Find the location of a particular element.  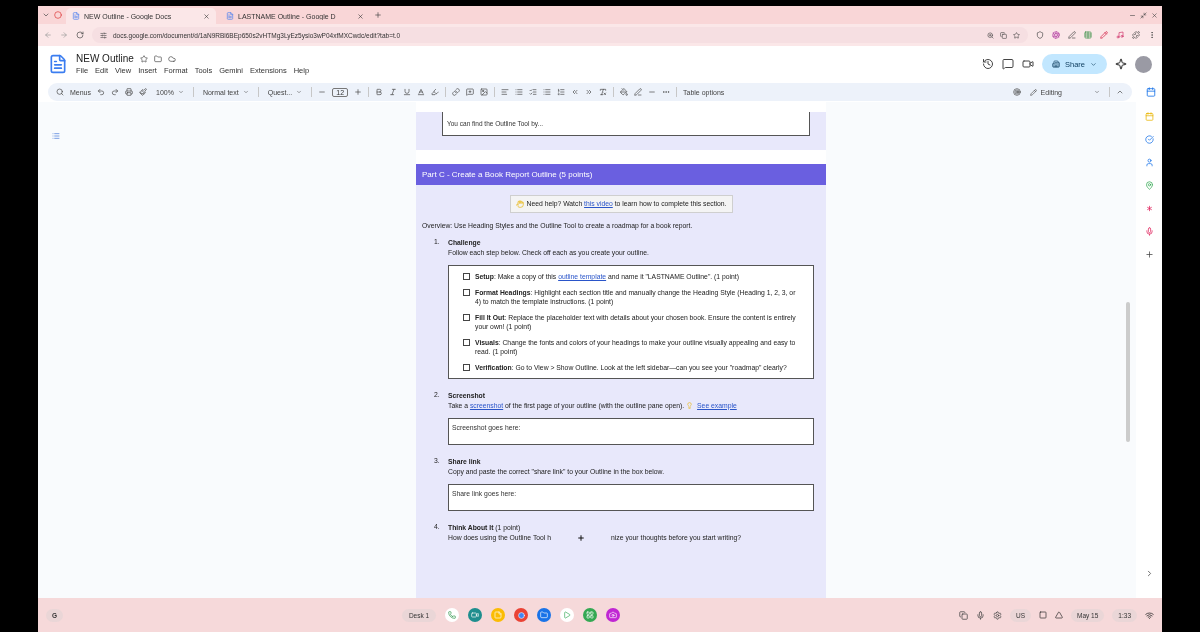

link-icon is located at coordinates (456, 92).